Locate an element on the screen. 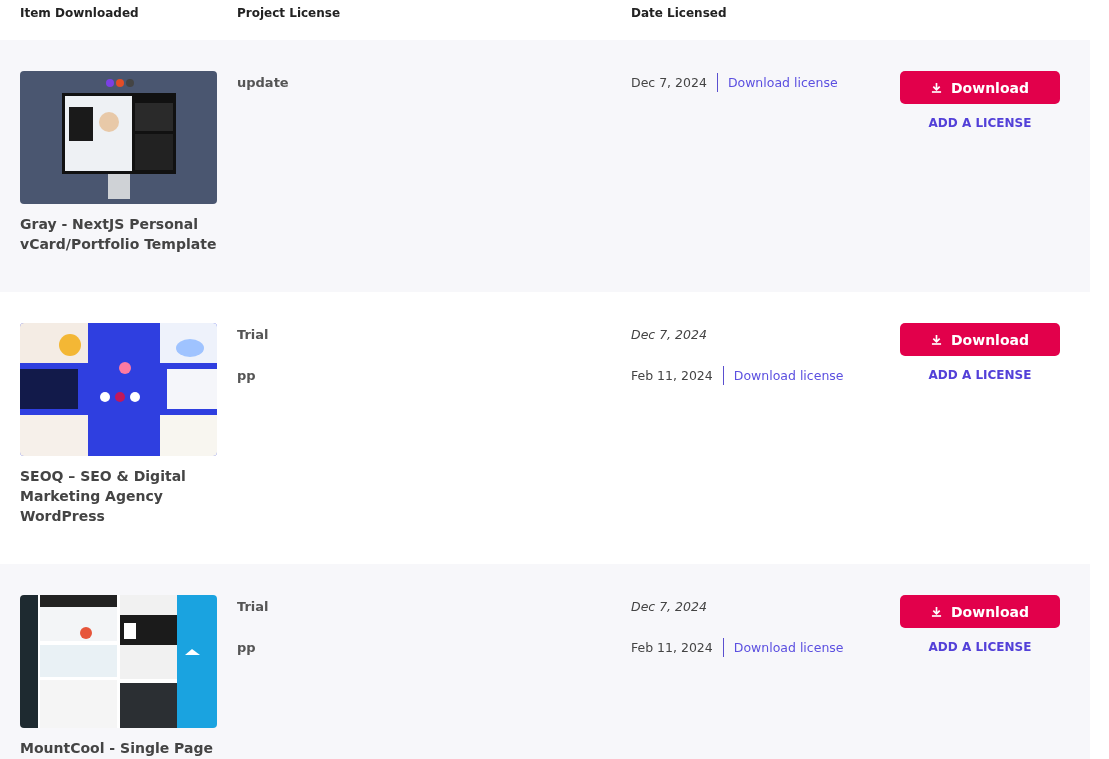 Image resolution: width=1109 pixels, height=759 pixels. column-header: Item Downloaded is located at coordinates (80, 12).